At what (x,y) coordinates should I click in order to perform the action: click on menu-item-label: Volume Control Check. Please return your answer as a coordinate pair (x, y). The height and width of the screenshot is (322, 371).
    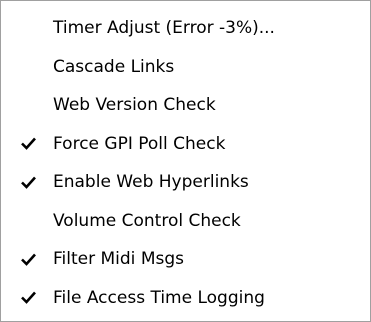
    Looking at the image, I should click on (147, 220).